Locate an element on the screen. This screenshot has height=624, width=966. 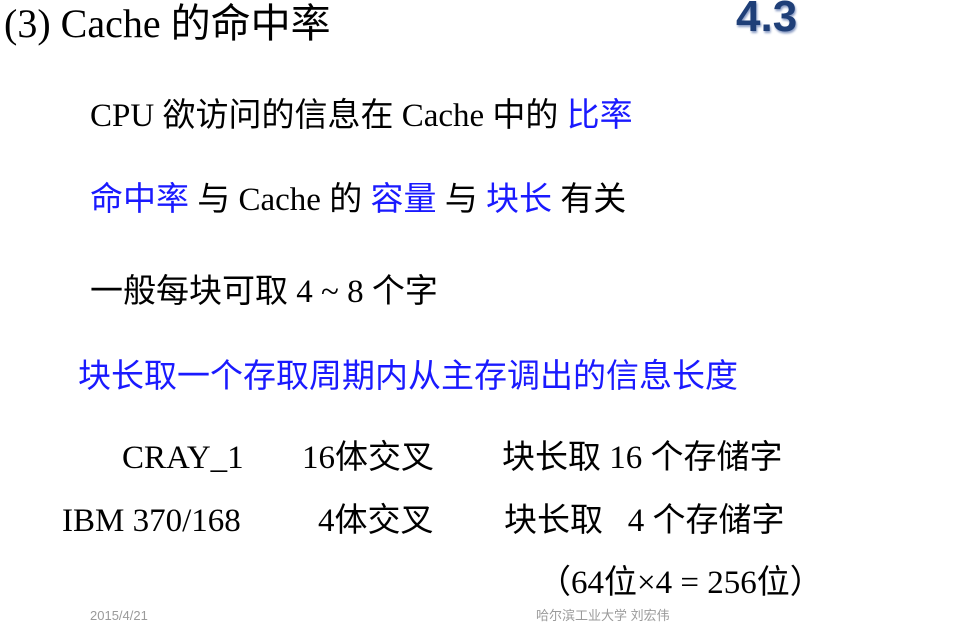
factor-text-1: 与 Cache 的 is located at coordinates (280, 200).